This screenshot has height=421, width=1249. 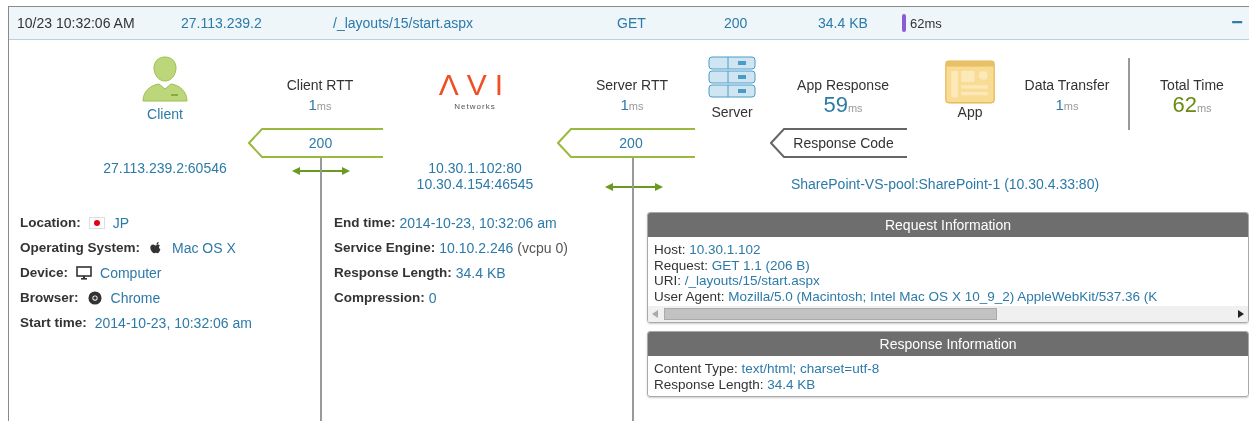 I want to click on detail-label: Compression:, so click(x=379, y=297).